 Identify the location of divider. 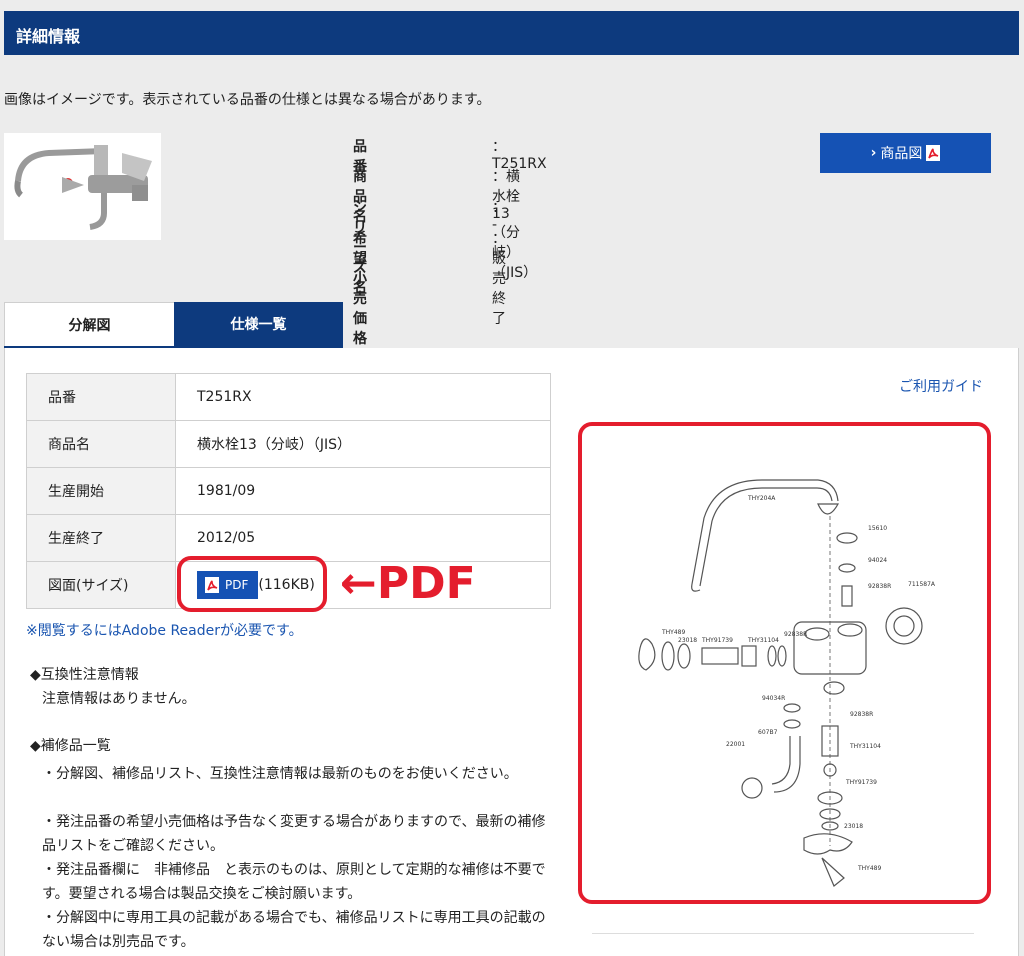
(783, 933).